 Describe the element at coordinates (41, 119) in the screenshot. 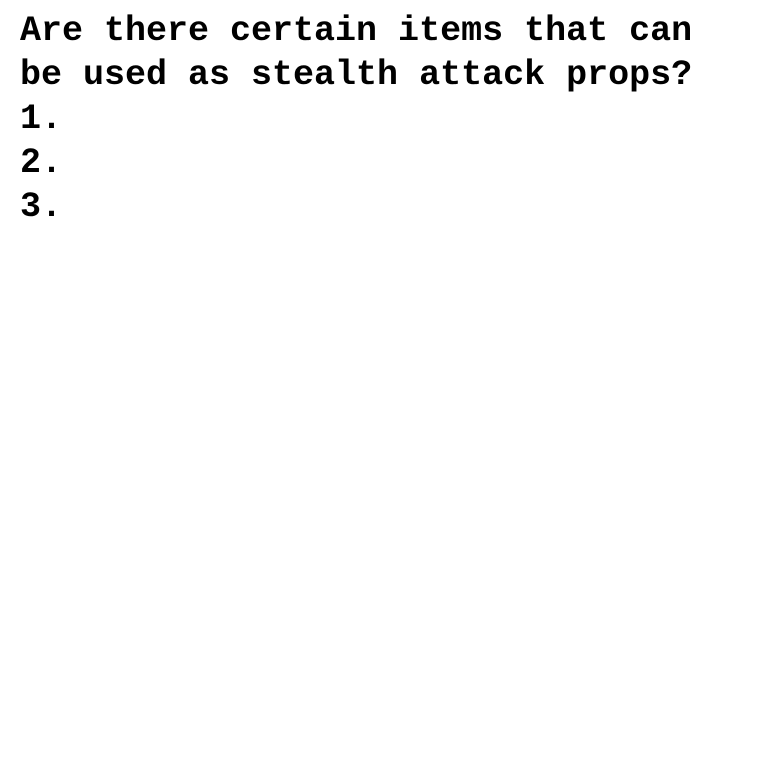

I see `list-item-1: 1.` at that location.